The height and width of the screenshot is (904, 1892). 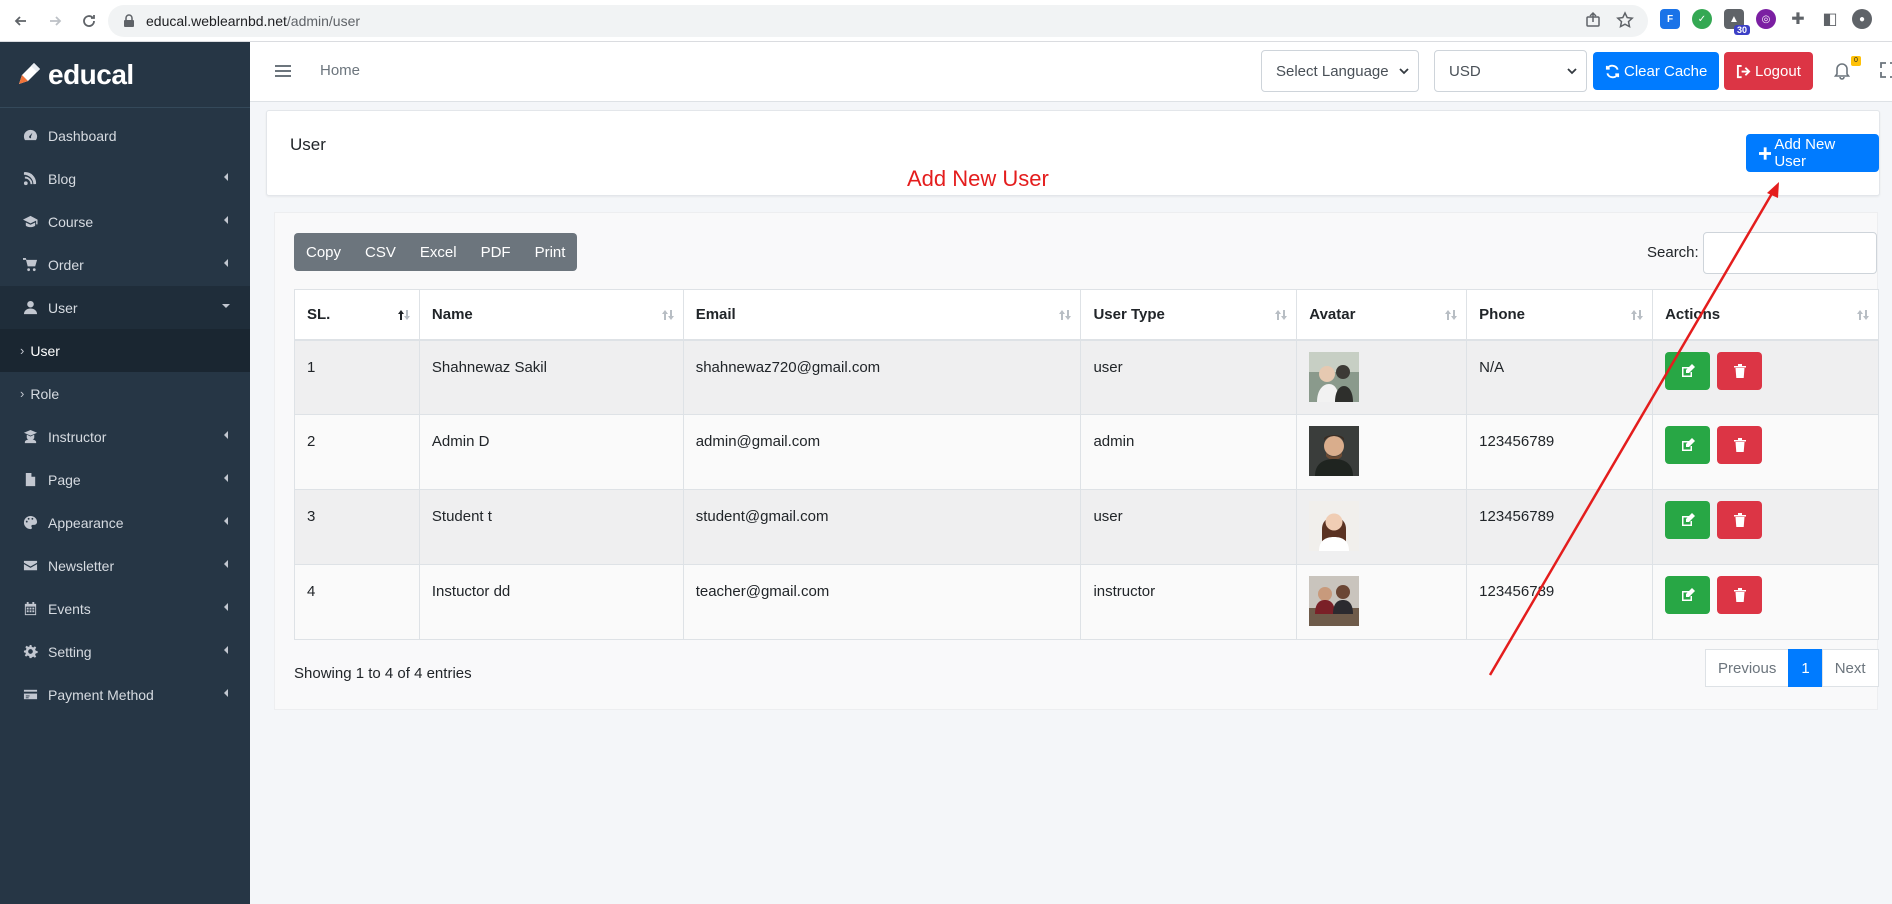 I want to click on chevron-right-icon: ›, so click(x=22, y=393).